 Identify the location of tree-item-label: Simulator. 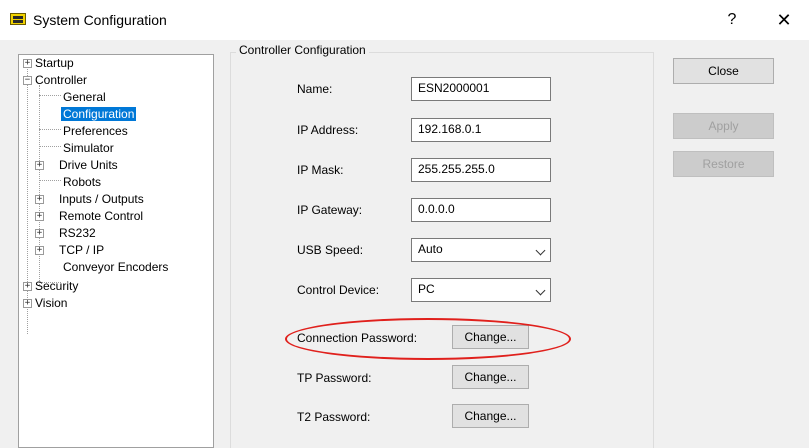
(88, 148).